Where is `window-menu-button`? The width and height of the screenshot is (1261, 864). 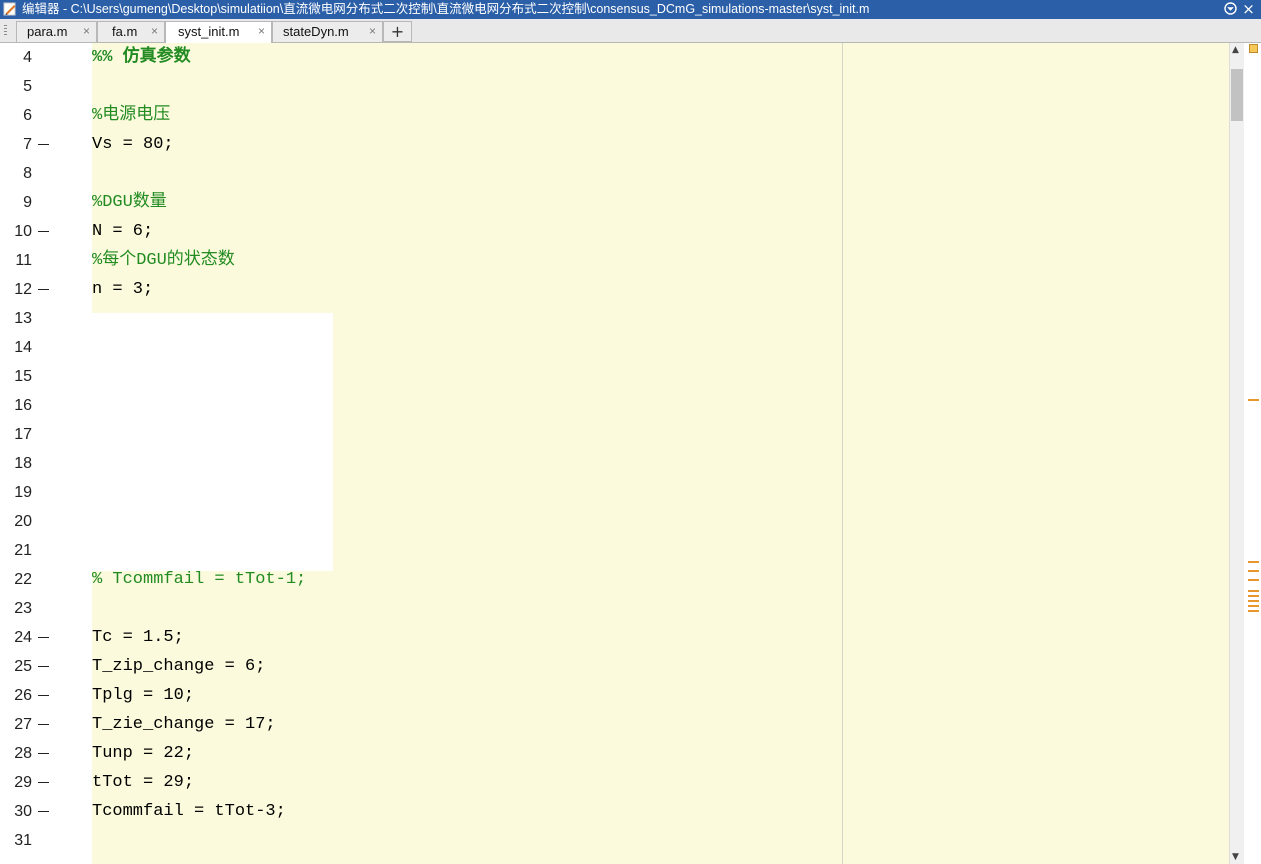
window-menu-button is located at coordinates (1230, 9).